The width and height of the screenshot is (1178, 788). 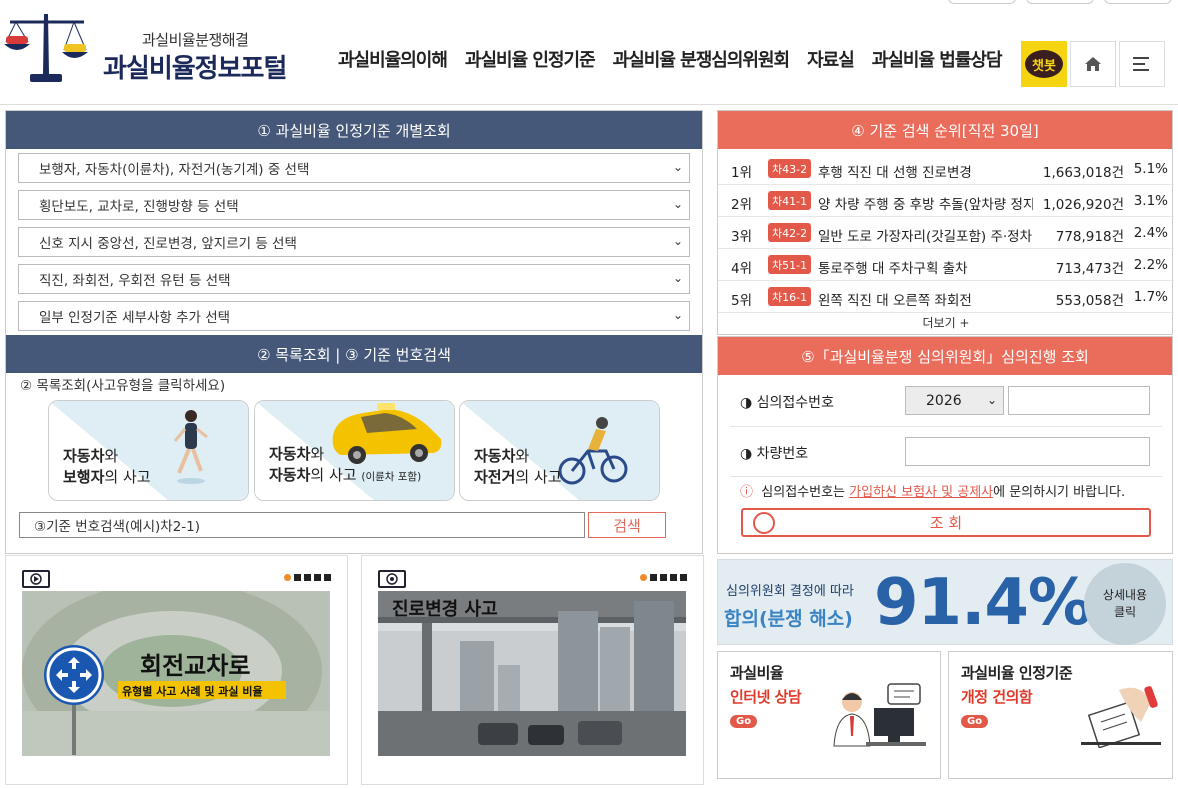 What do you see at coordinates (302, 525) in the screenshot?
I see `standard-number-search-input: ③기준 번호검색(예시)차2-1)` at bounding box center [302, 525].